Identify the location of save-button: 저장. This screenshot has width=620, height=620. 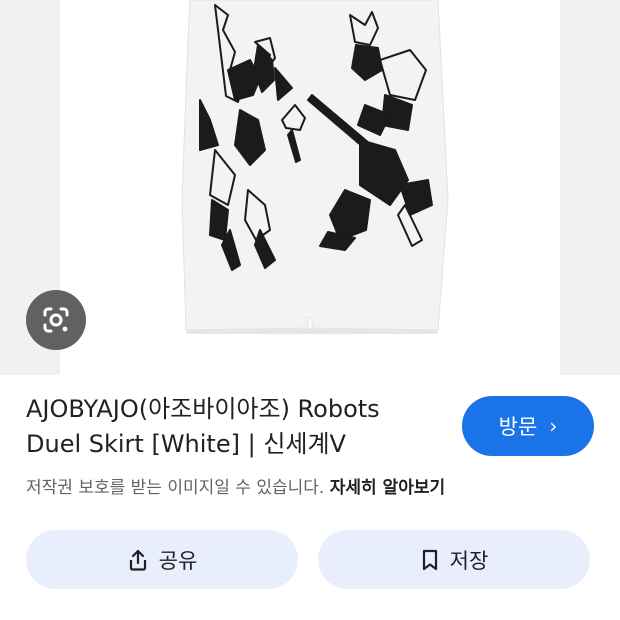
(454, 559).